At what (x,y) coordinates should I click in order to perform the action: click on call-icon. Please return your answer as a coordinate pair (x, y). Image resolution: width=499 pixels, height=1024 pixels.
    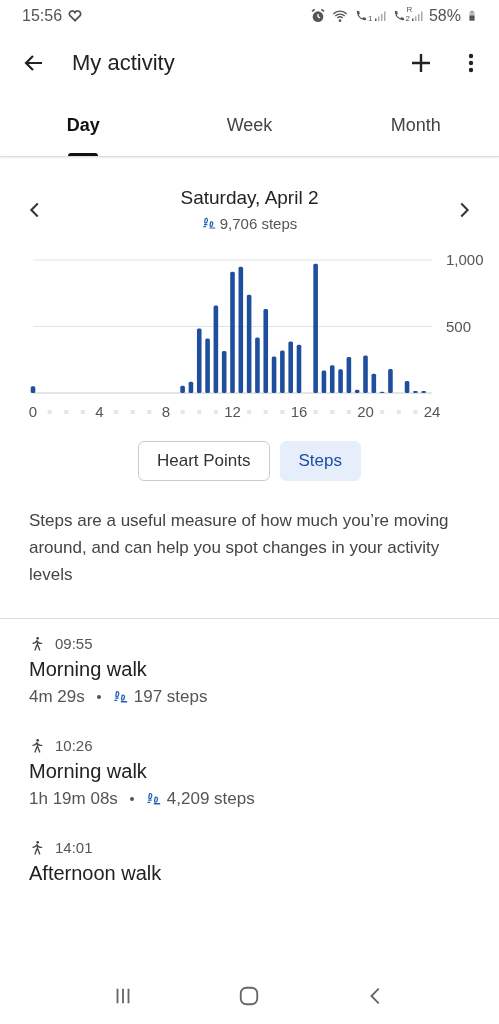
    Looking at the image, I should click on (361, 16).